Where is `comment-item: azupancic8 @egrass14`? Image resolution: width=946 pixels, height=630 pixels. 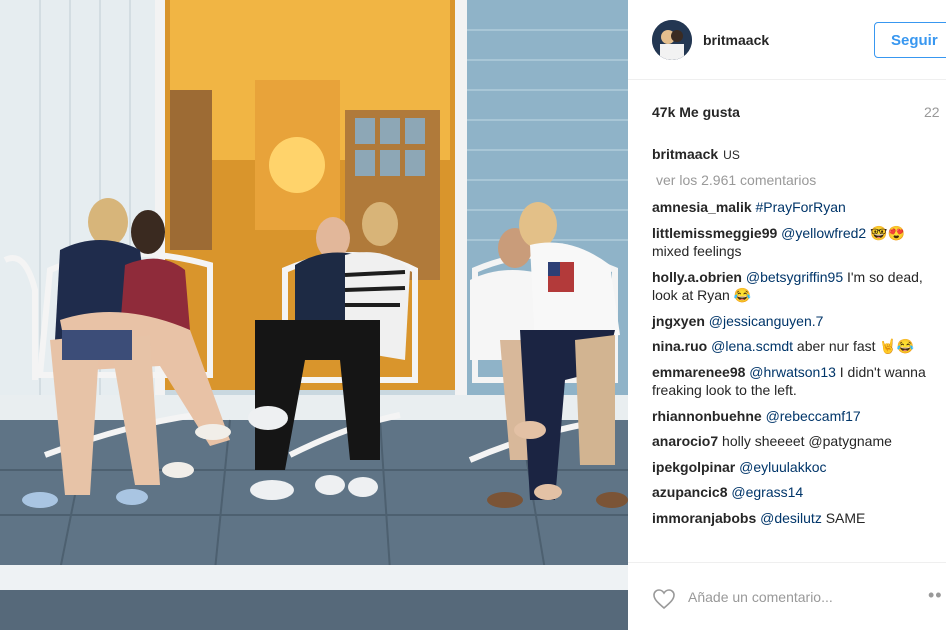
comment-item: azupancic8 @egrass14 is located at coordinates (799, 492).